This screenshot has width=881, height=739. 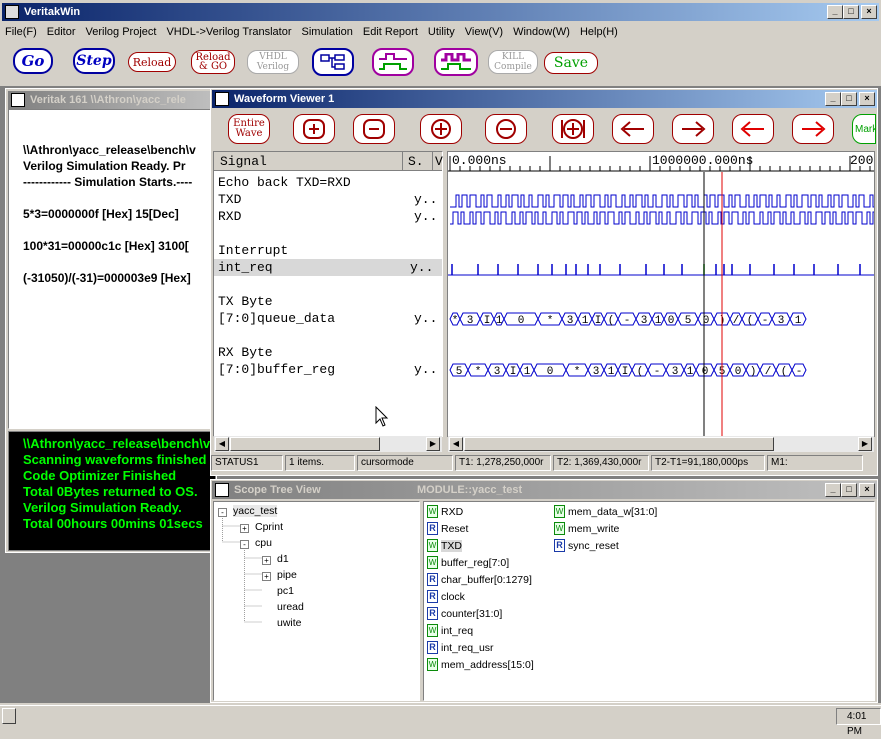 What do you see at coordinates (753, 129) in the screenshot?
I see `prev-marker-button` at bounding box center [753, 129].